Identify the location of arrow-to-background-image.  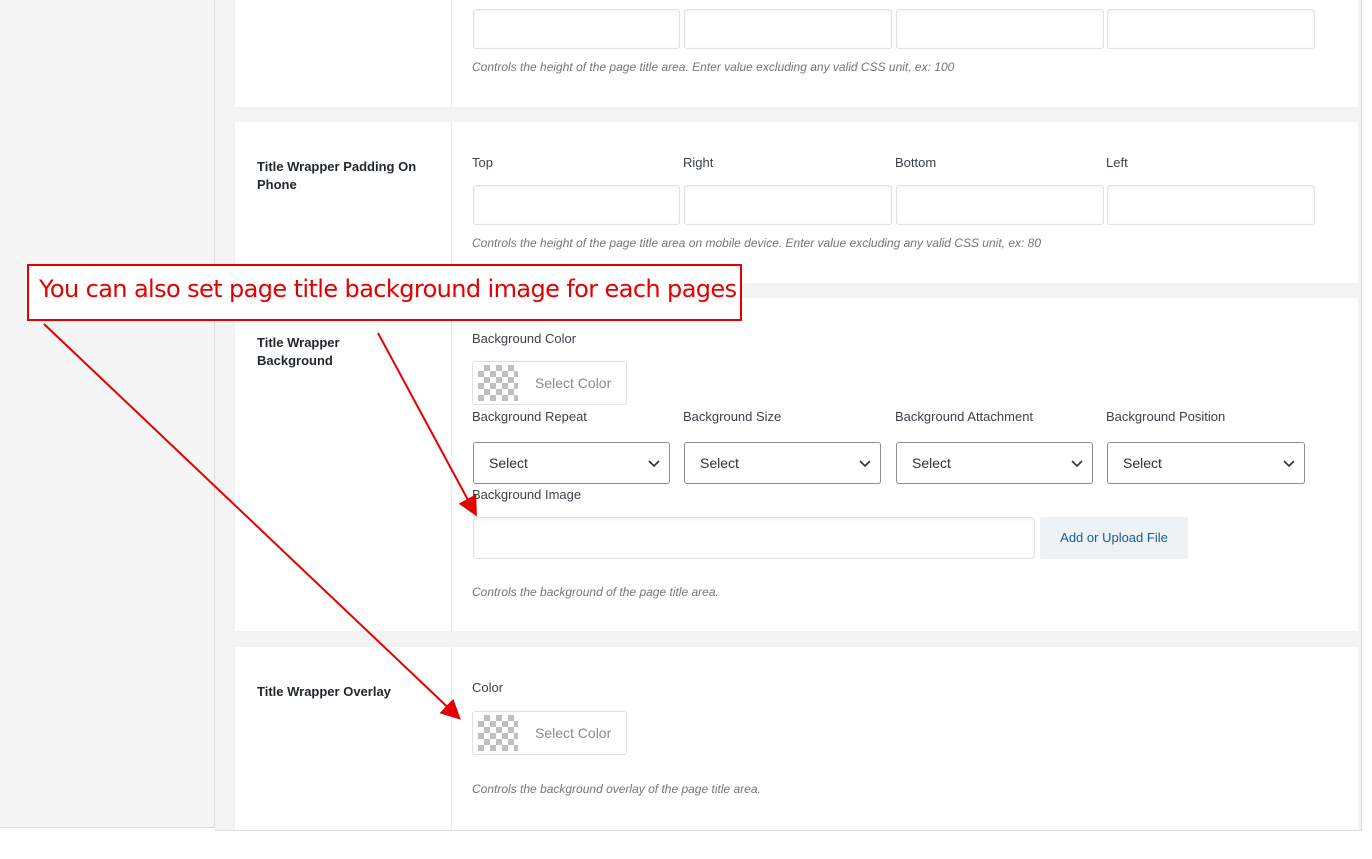
(427, 424).